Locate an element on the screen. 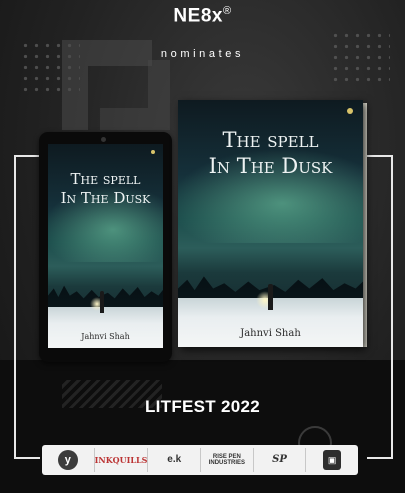  rise-pen-logo-icon: RISE PEN INDUSTRIES is located at coordinates (227, 460).